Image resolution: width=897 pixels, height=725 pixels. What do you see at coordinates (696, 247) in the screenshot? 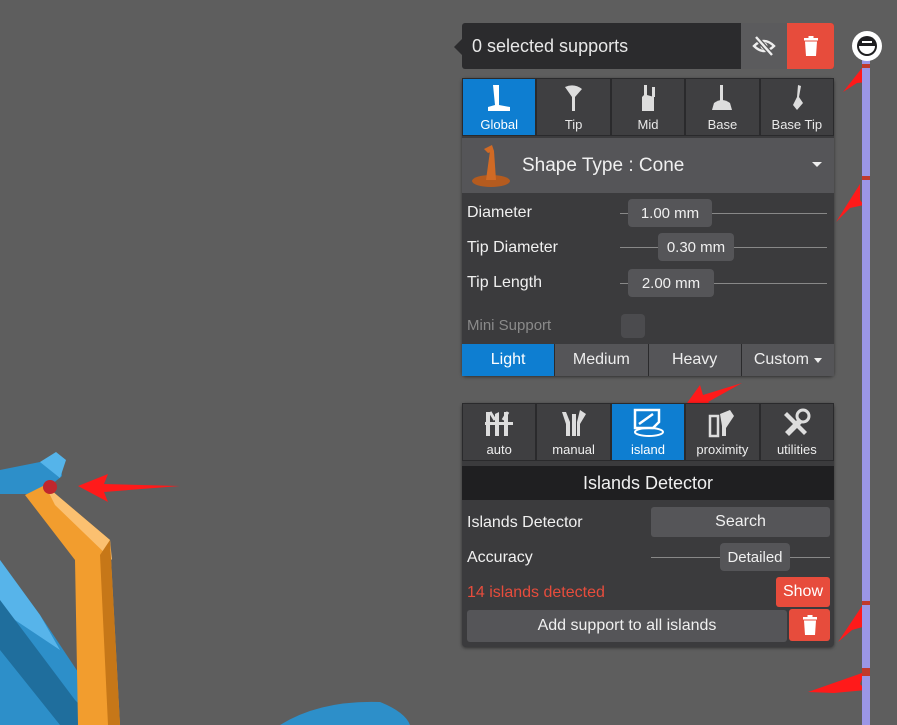
I see `tip-diameter-slider-handle: 0.30 mm` at bounding box center [696, 247].